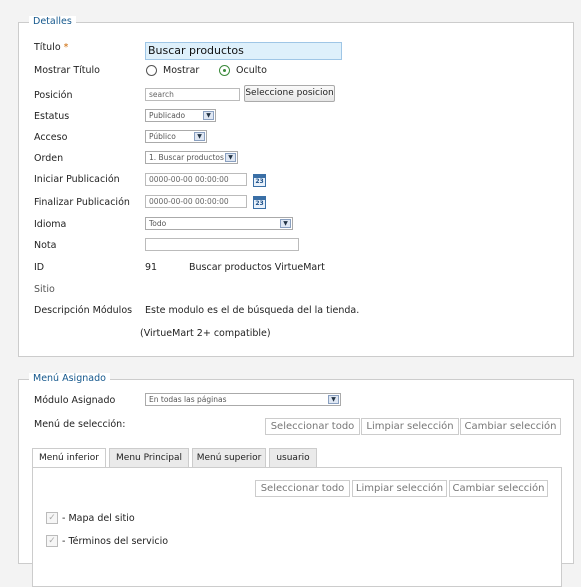 The height and width of the screenshot is (587, 581). I want to click on checkbox-terminos-del-servicio: ✓, so click(52, 541).